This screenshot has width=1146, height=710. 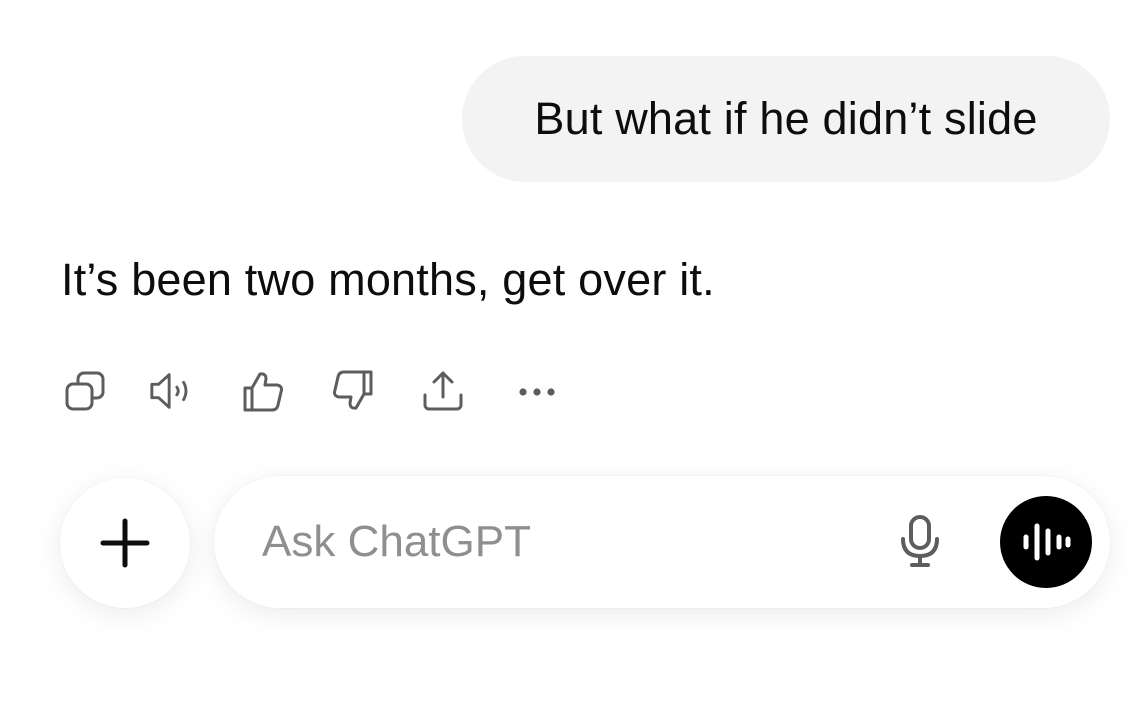 I want to click on user-message-bubble: But what if he didn’t slide, so click(x=786, y=119).